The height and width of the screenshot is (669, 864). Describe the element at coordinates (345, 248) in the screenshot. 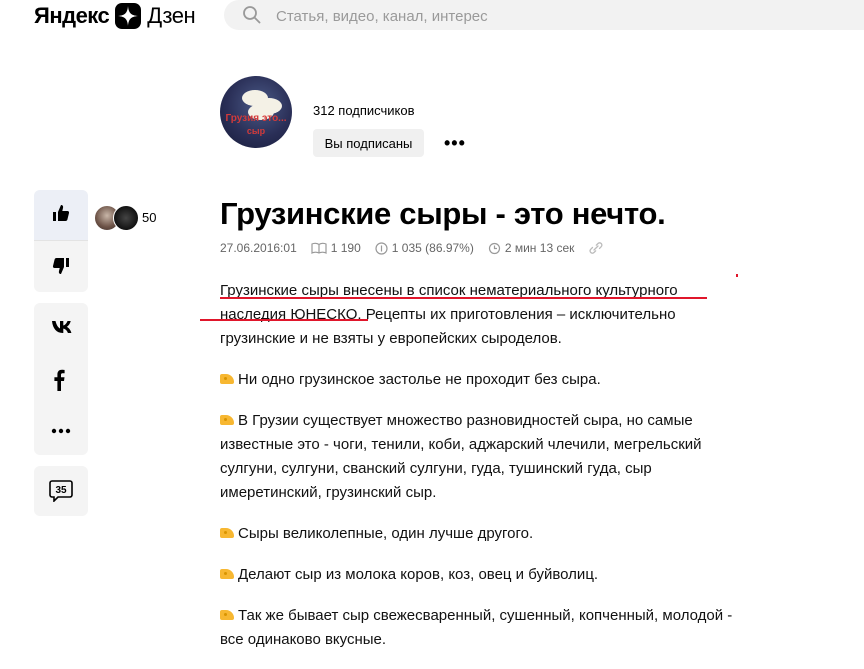

I see `views-count: 1 190` at that location.